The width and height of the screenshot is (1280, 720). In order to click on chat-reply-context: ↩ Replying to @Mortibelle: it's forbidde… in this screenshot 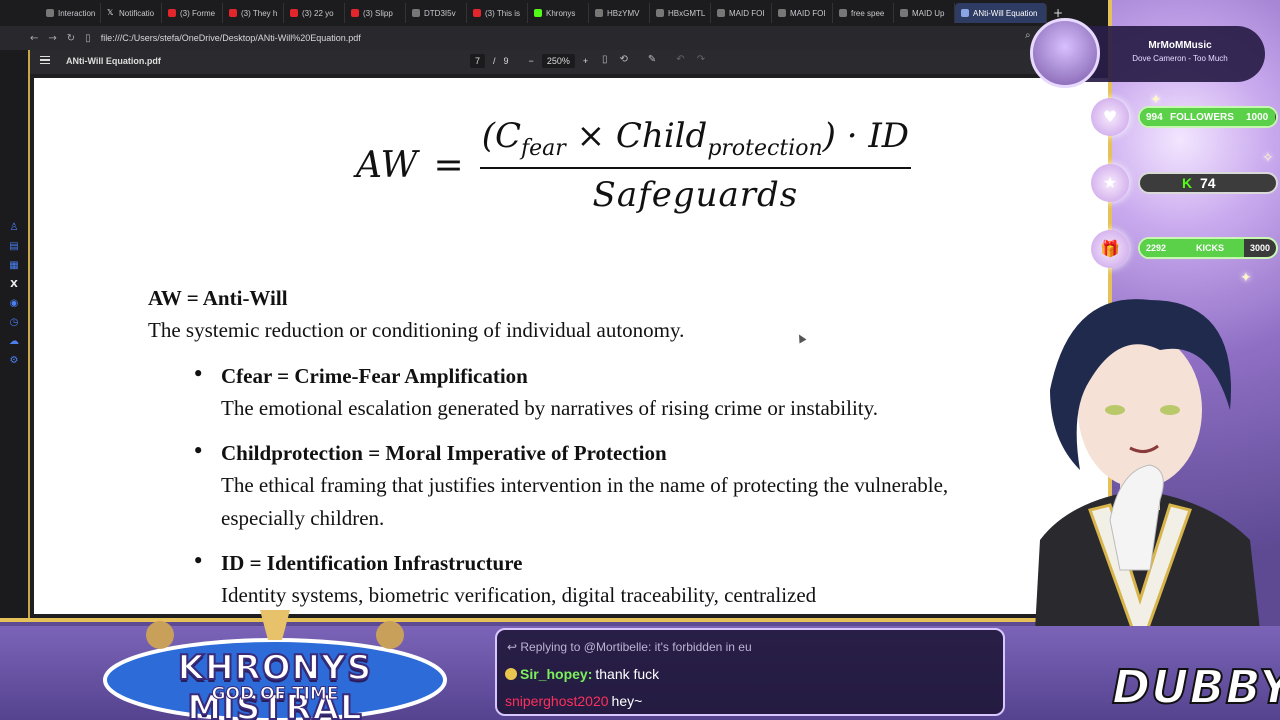, I will do `click(629, 647)`.